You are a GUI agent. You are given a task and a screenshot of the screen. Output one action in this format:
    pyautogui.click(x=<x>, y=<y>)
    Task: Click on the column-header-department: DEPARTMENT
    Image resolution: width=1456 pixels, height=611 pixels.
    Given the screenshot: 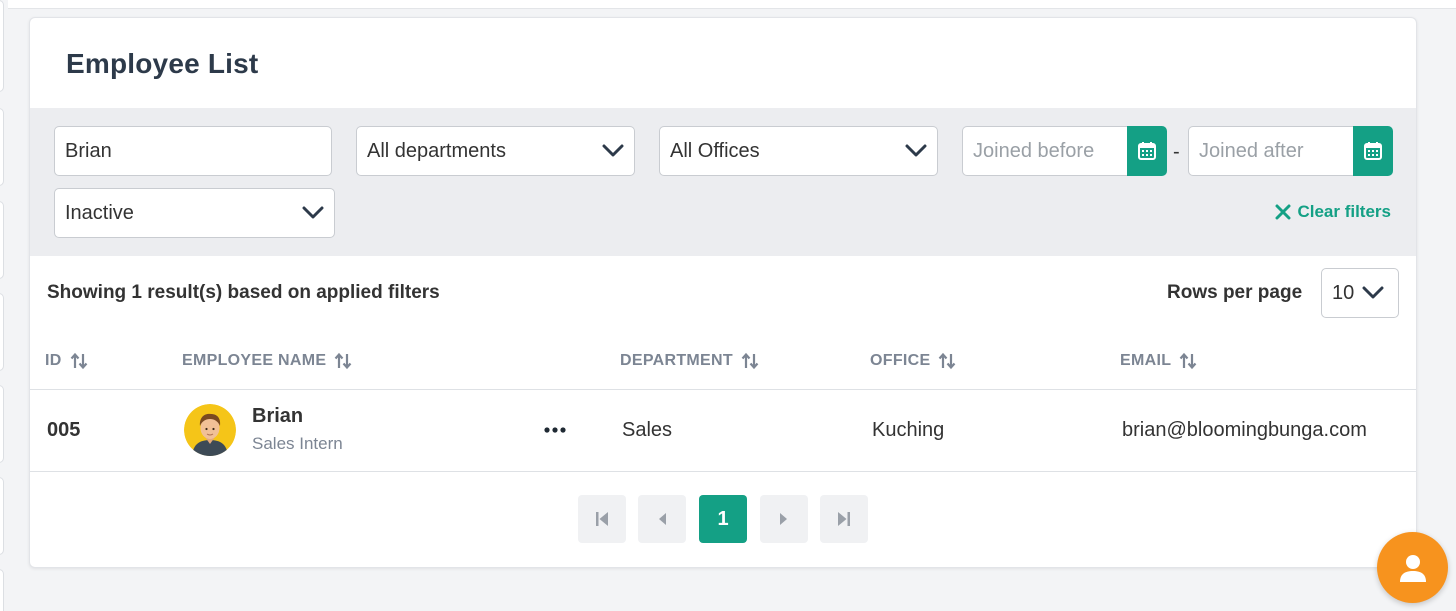 What is the action you would take?
    pyautogui.click(x=689, y=361)
    